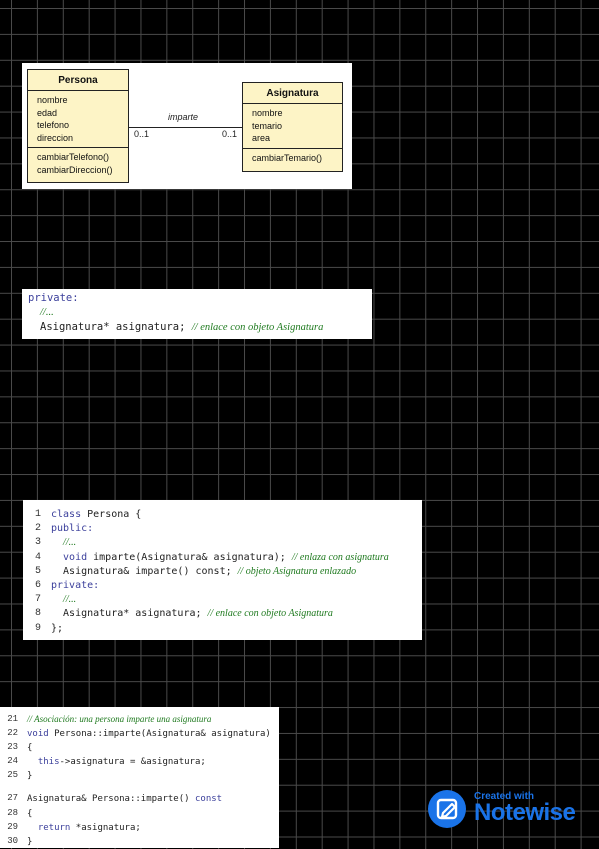 The width and height of the screenshot is (599, 849). What do you see at coordinates (340, 557) in the screenshot?
I see `code-comment: // enlaza con asignatura` at bounding box center [340, 557].